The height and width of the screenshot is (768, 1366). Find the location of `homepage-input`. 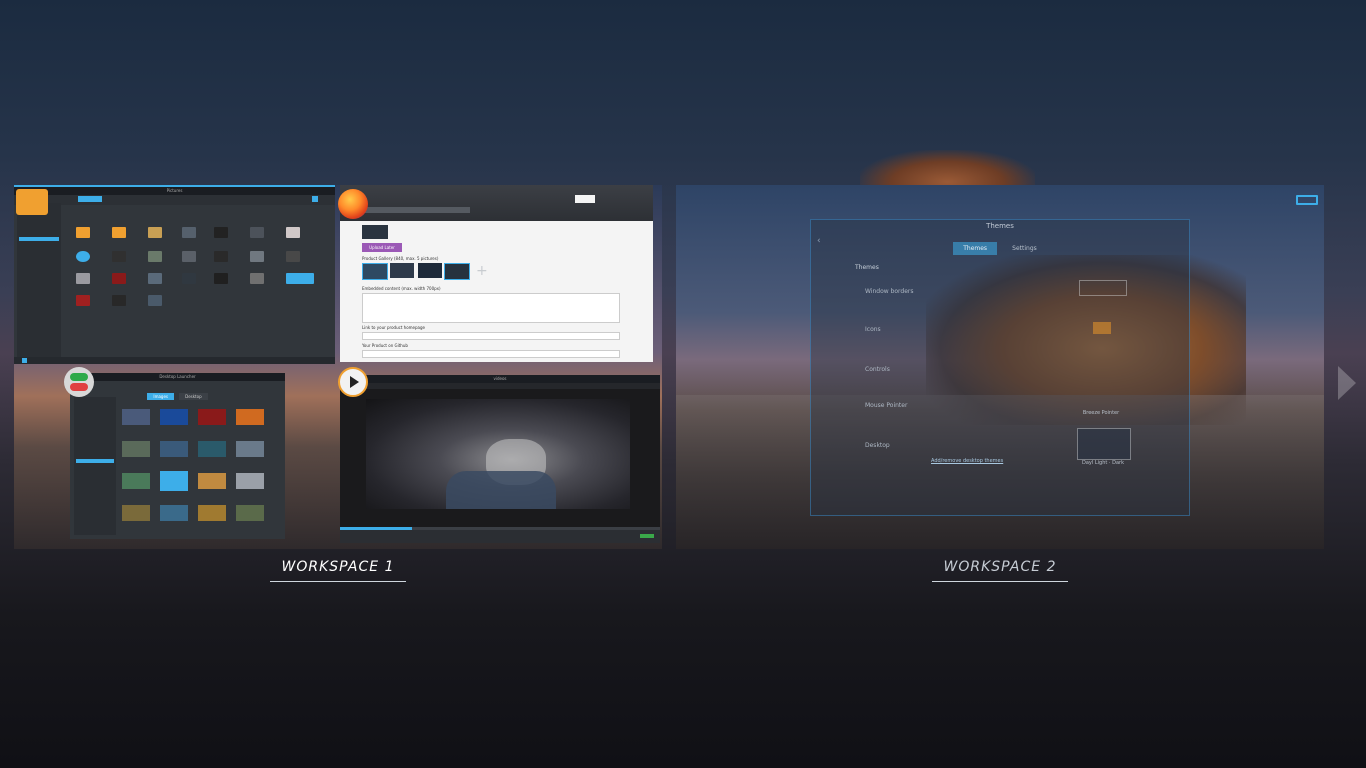

homepage-input is located at coordinates (491, 336).